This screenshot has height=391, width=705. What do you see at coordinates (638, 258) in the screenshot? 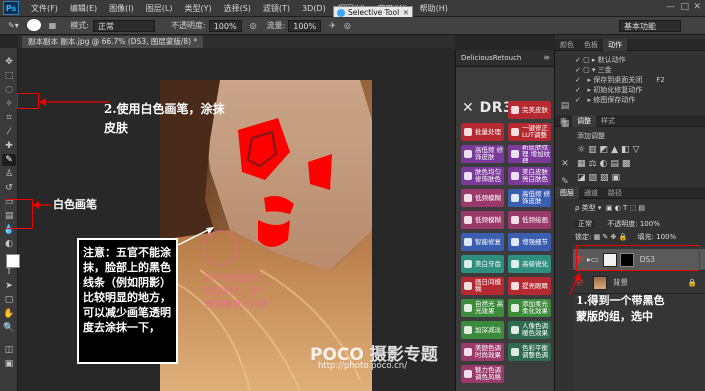
I see `layer-highlight` at bounding box center [638, 258].